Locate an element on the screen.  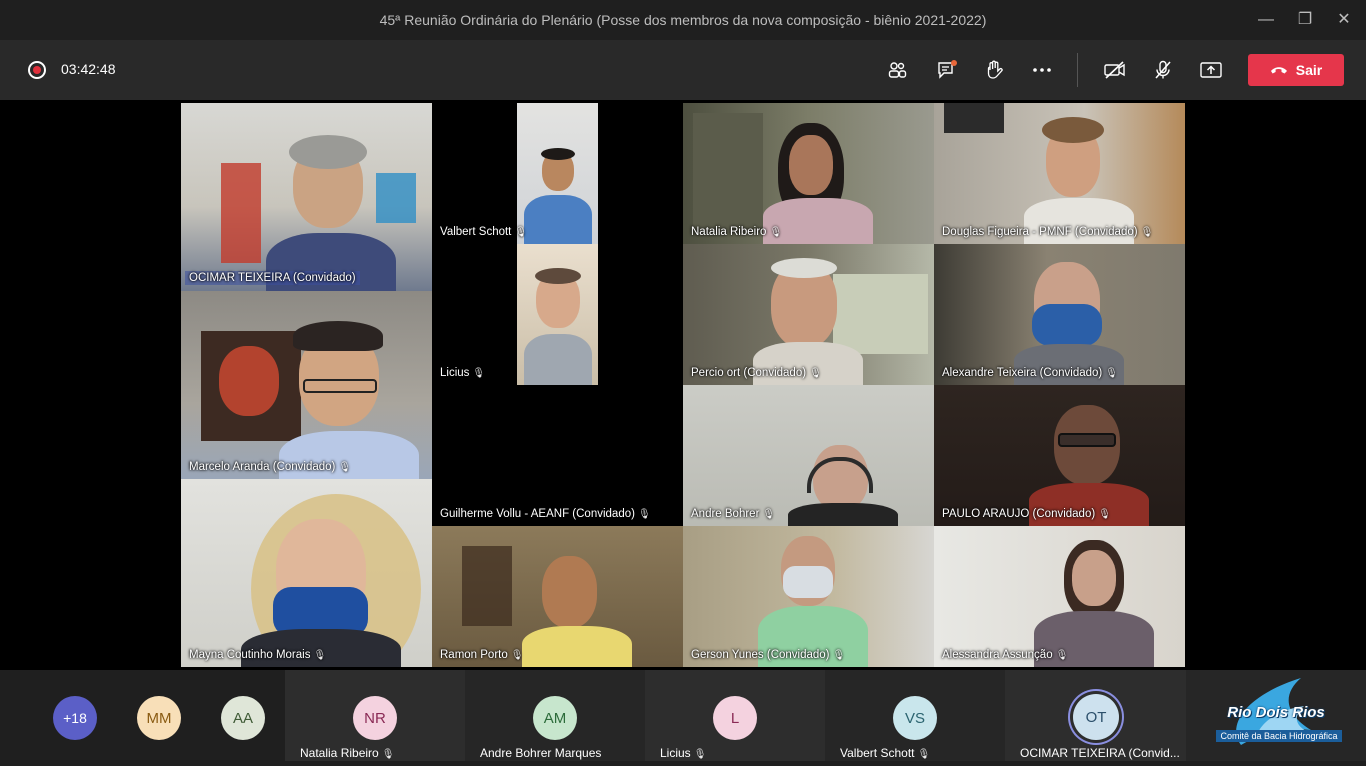
participant-name: OCIMAR TEIXEIRA (Convidado) is located at coordinates (272, 278).